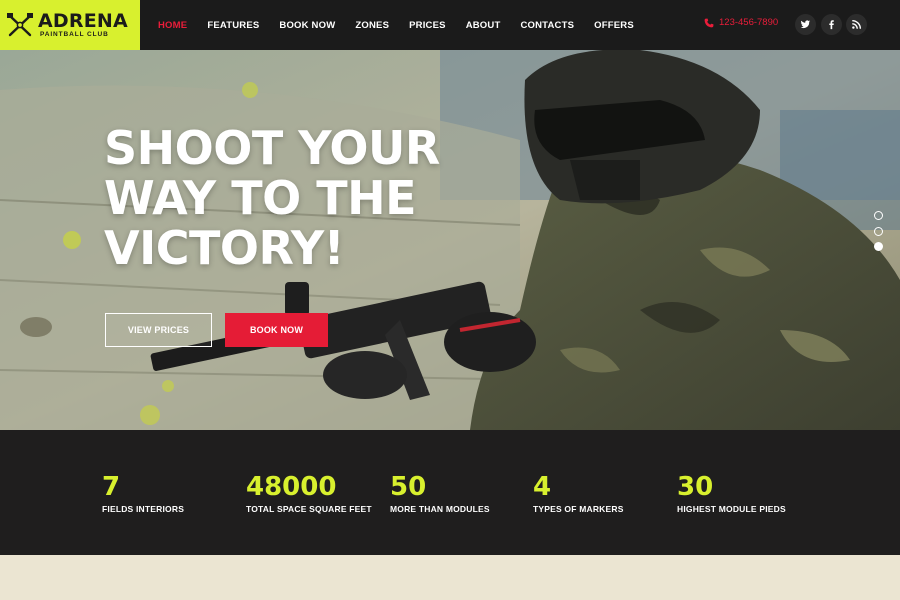  What do you see at coordinates (143, 493) in the screenshot?
I see `stat-item: 7 FIELDS INTERIORS` at bounding box center [143, 493].